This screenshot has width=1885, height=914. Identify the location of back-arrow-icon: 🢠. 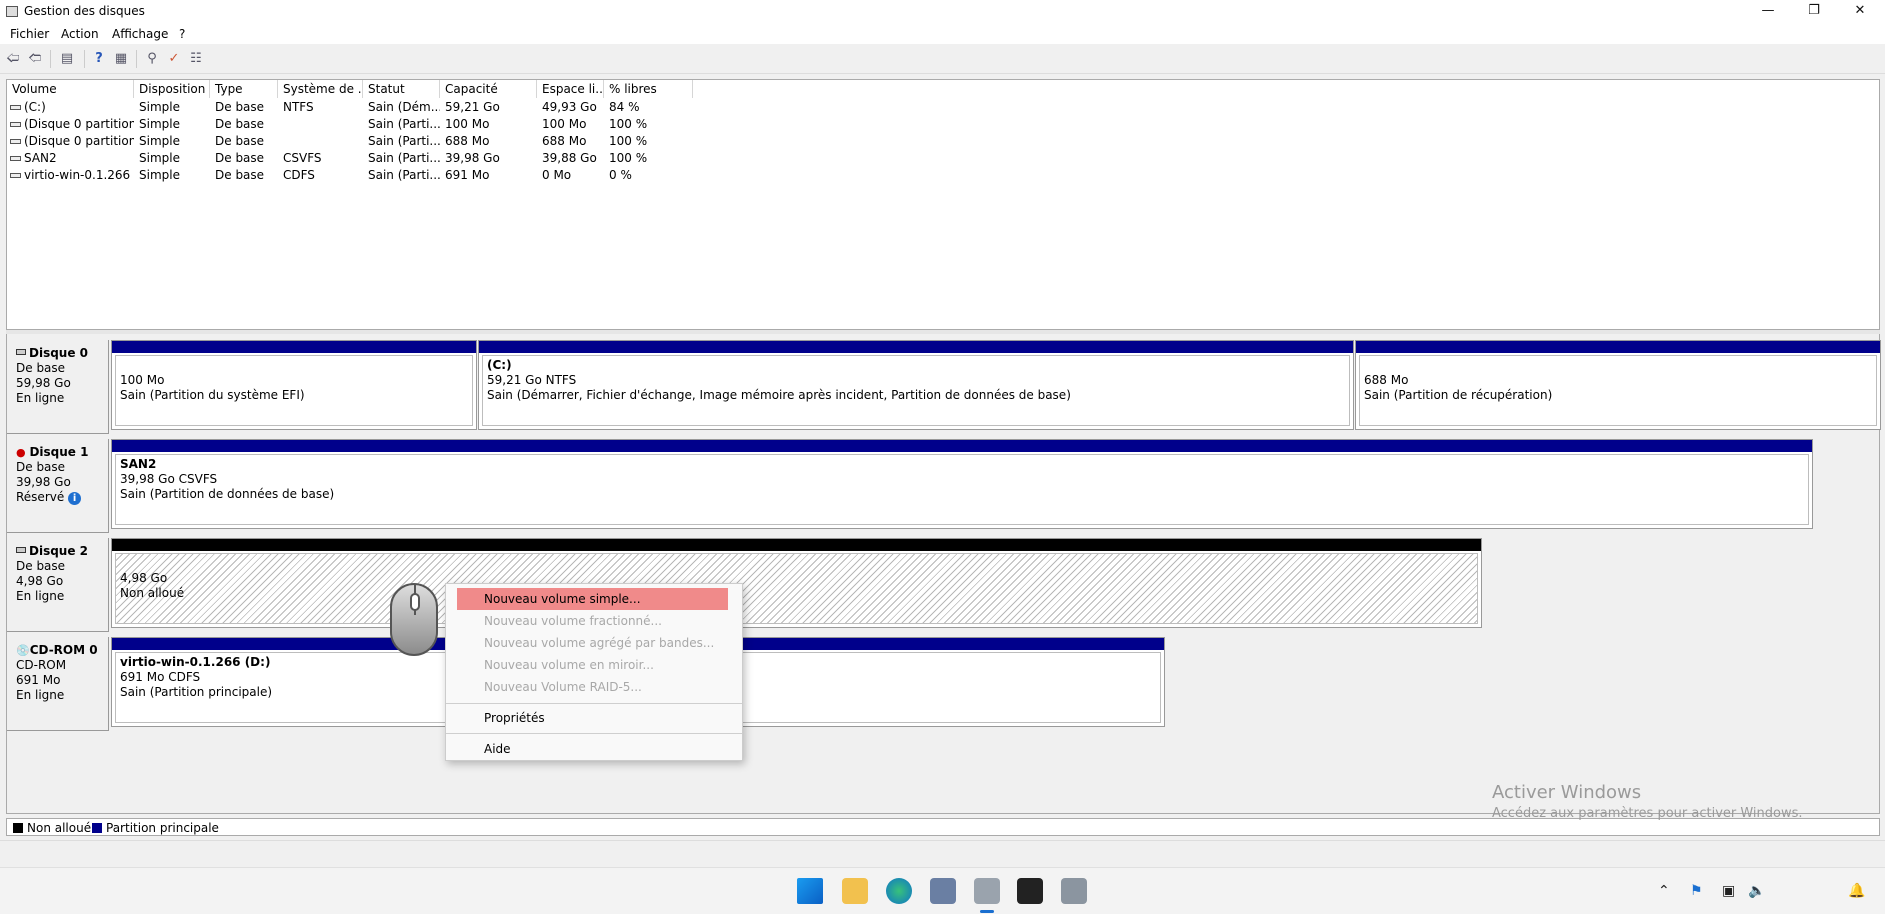
(13, 59).